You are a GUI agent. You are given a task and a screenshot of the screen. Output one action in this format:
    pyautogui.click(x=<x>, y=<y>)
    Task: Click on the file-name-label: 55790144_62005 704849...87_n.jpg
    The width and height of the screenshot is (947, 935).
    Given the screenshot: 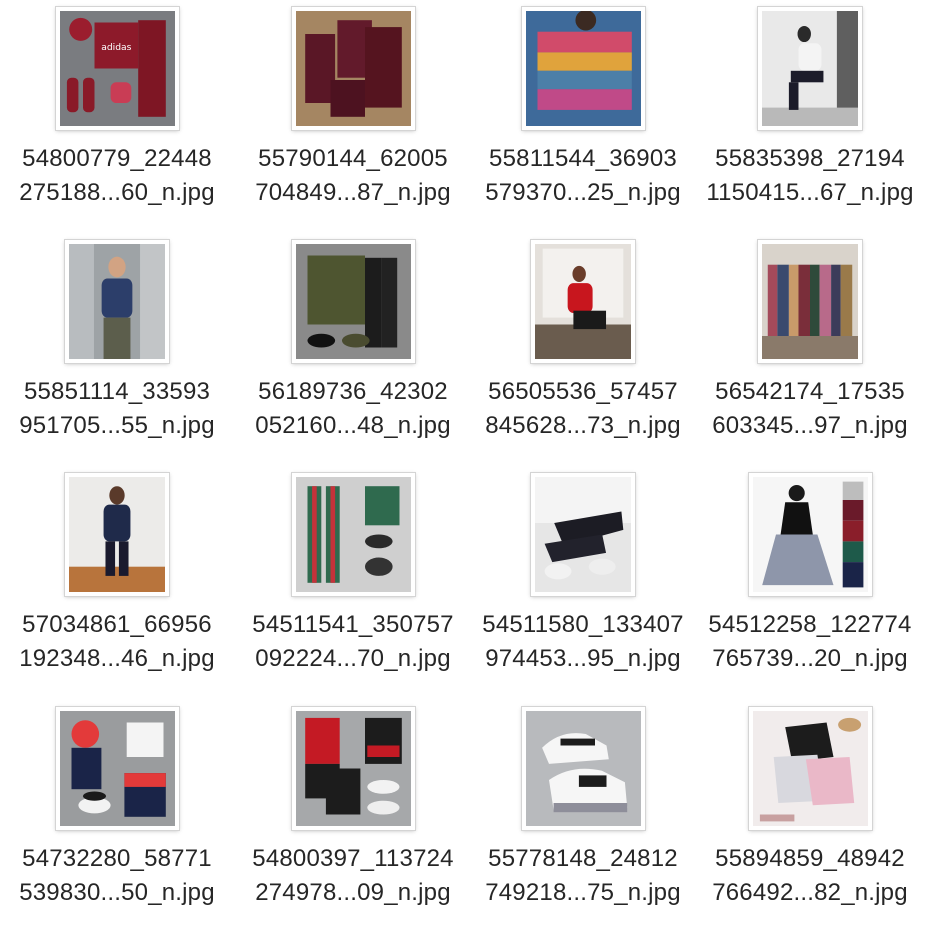 What is the action you would take?
    pyautogui.click(x=353, y=176)
    